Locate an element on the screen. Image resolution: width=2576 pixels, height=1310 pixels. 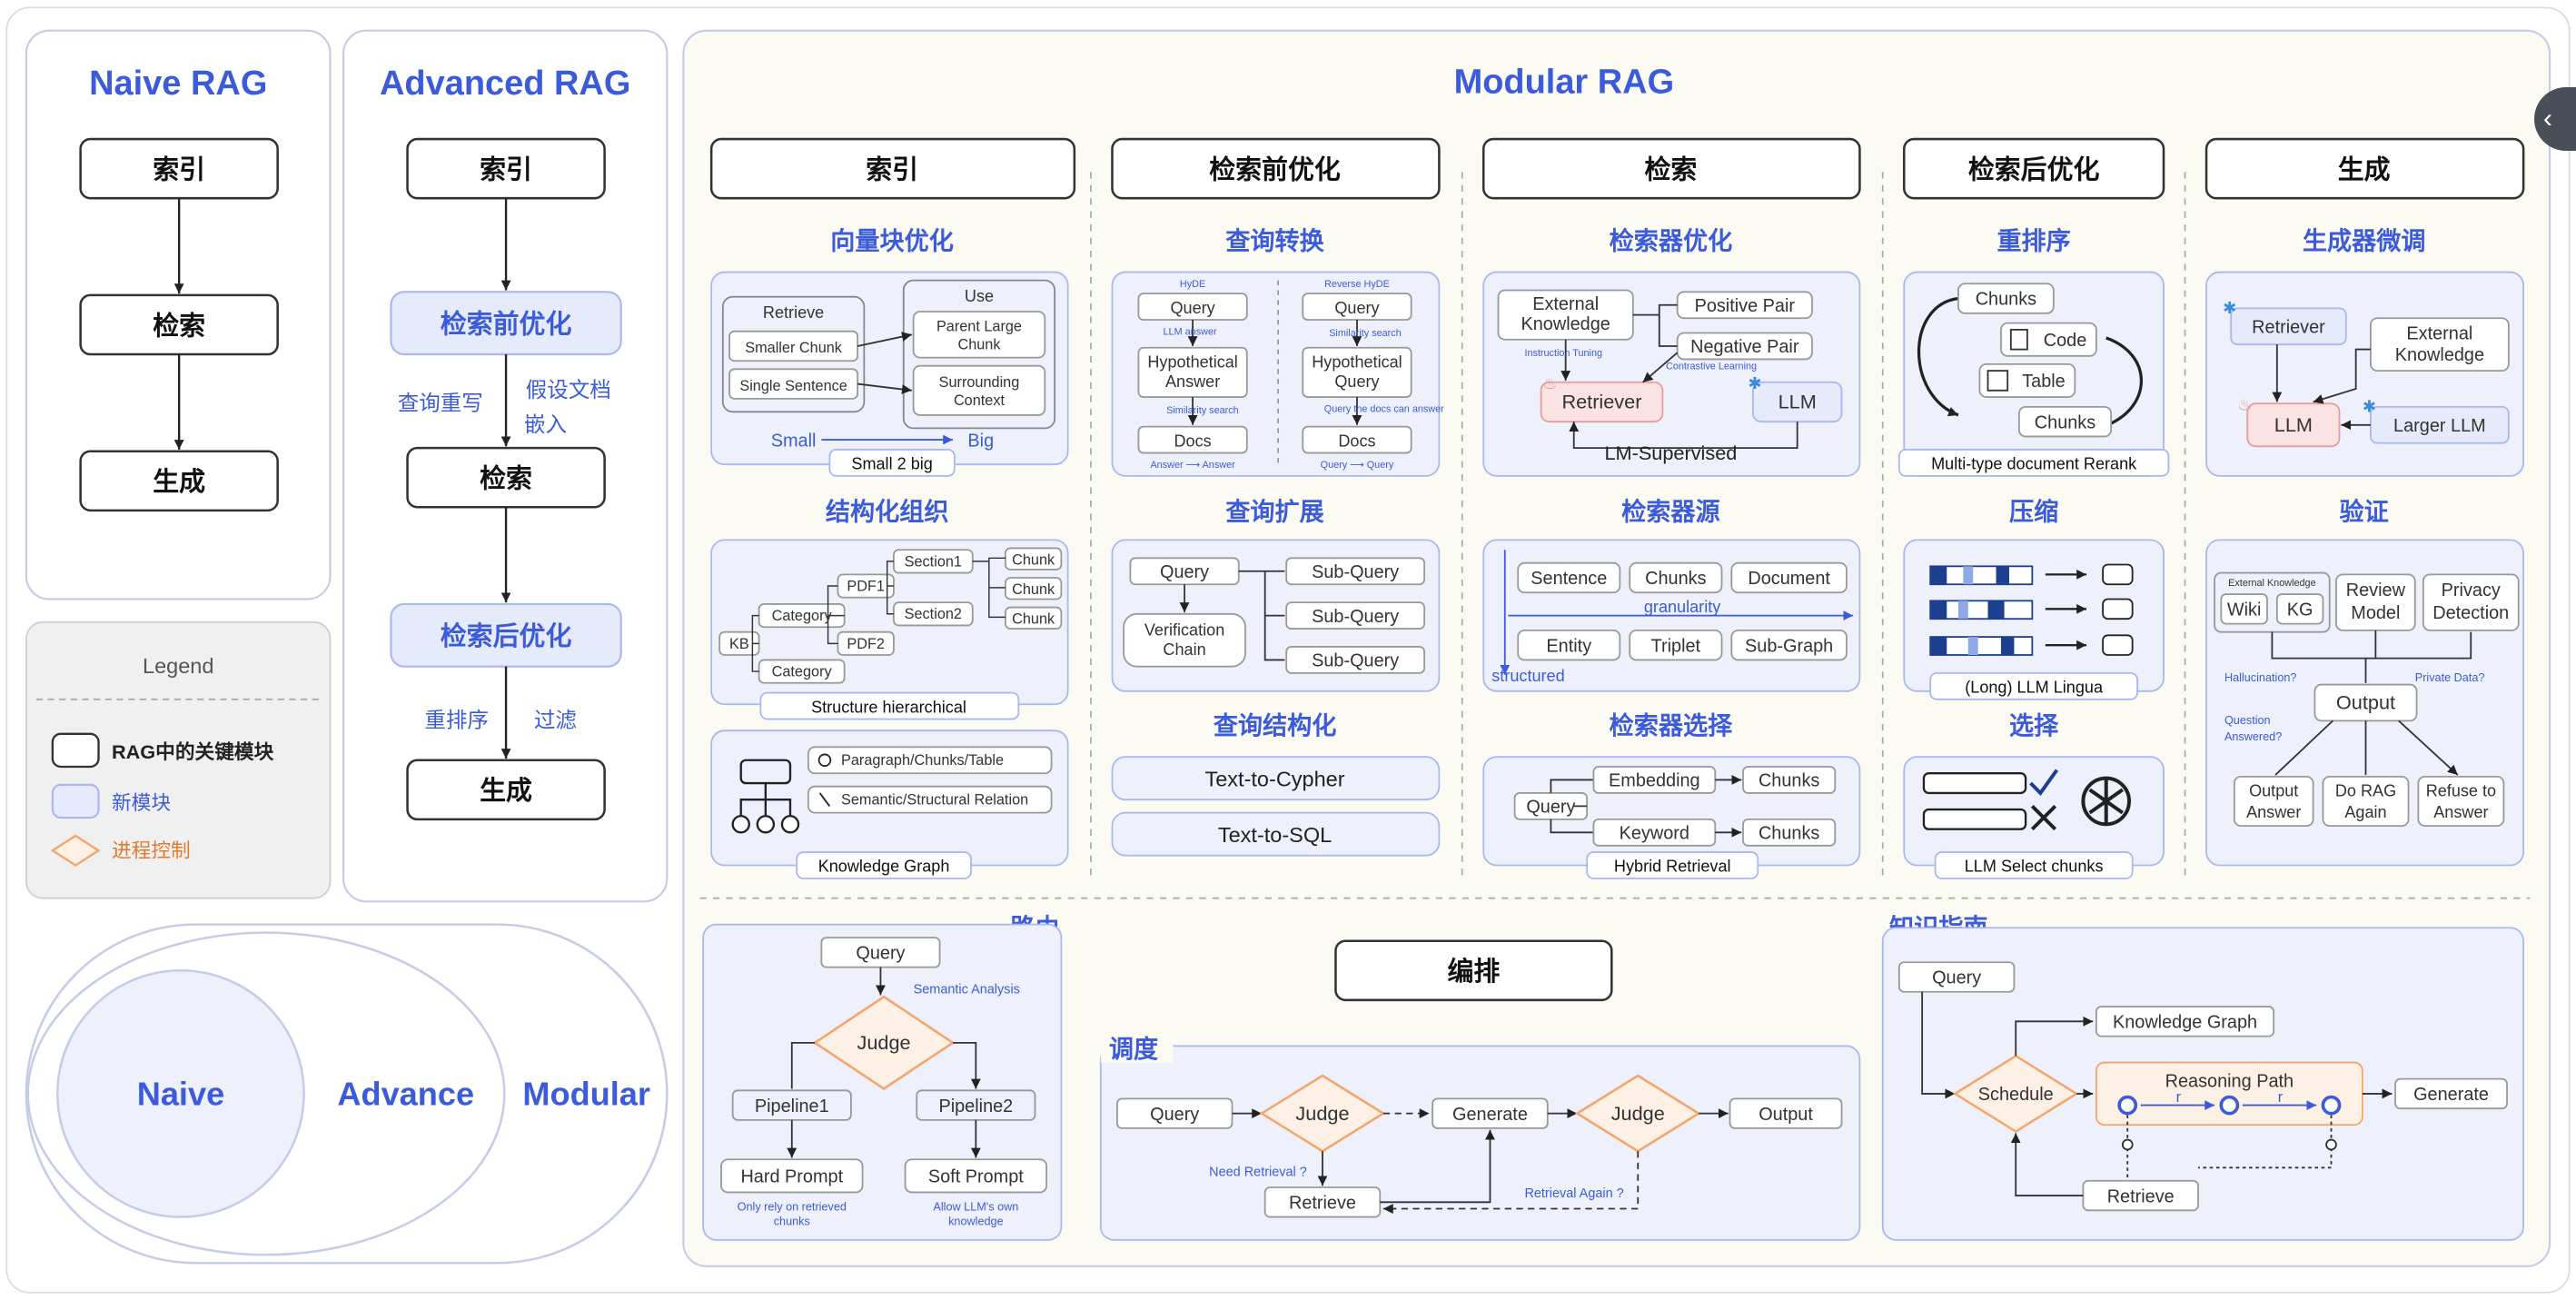
routing-hard-prompt: Hard Prompt is located at coordinates (791, 1177).